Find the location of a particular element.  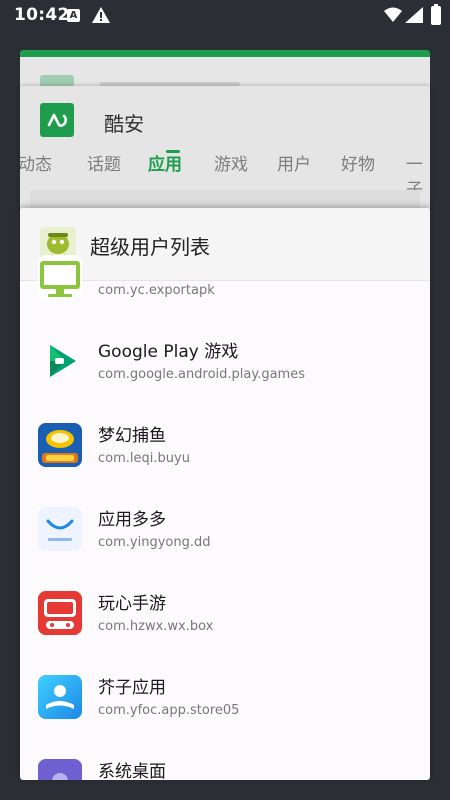

yingyongduoduo-icon is located at coordinates (60, 529).